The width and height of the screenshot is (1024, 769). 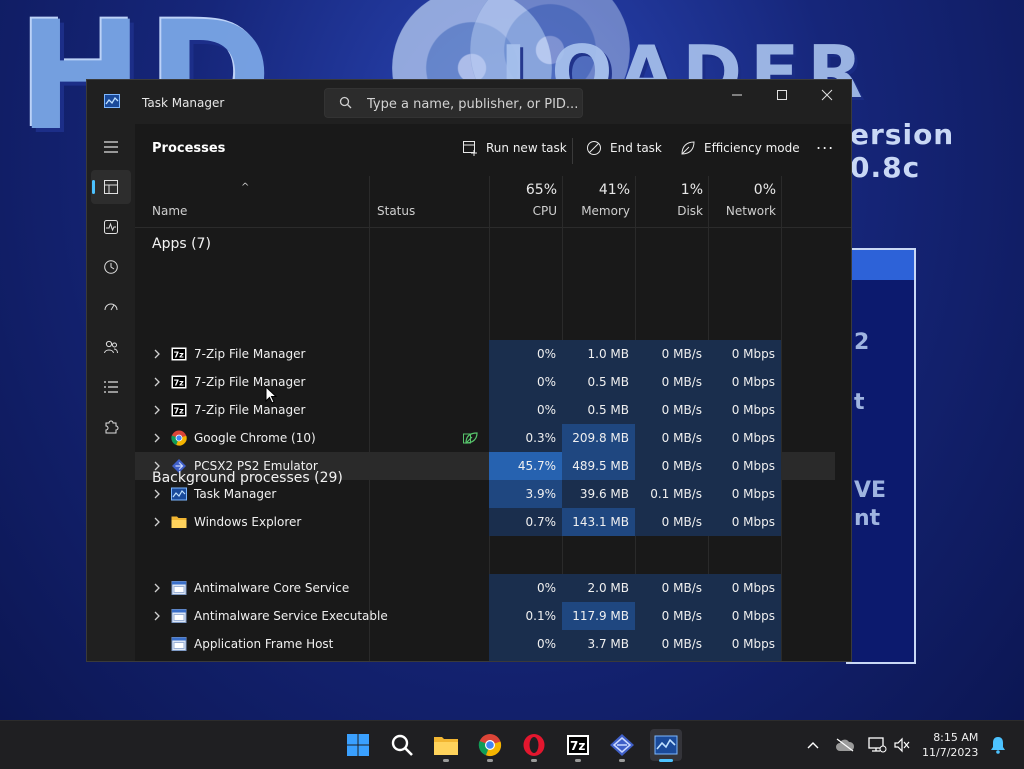 What do you see at coordinates (446, 745) in the screenshot?
I see `taskbar-file-explorer` at bounding box center [446, 745].